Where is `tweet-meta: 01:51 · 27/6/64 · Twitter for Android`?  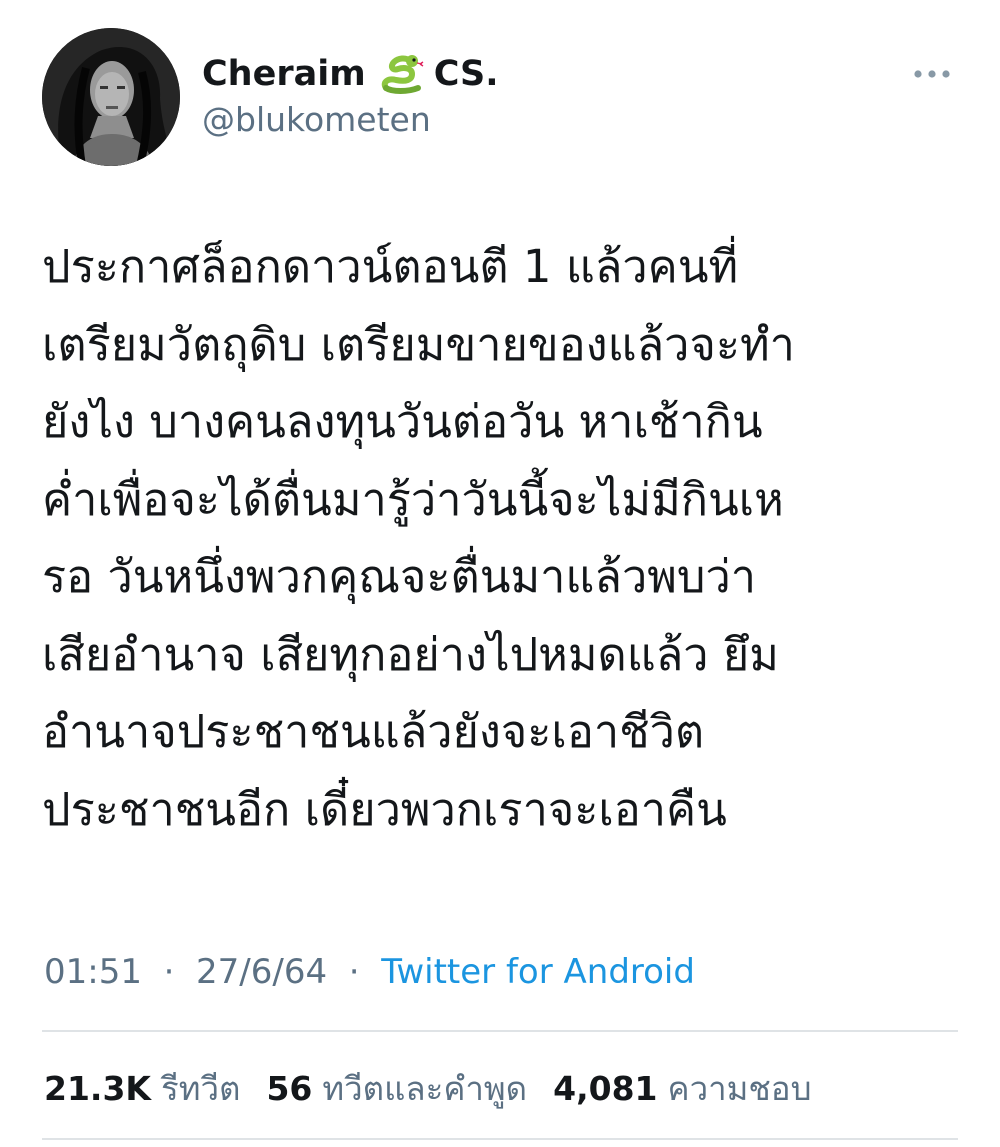 tweet-meta: 01:51 · 27/6/64 · Twitter for Android is located at coordinates (369, 972).